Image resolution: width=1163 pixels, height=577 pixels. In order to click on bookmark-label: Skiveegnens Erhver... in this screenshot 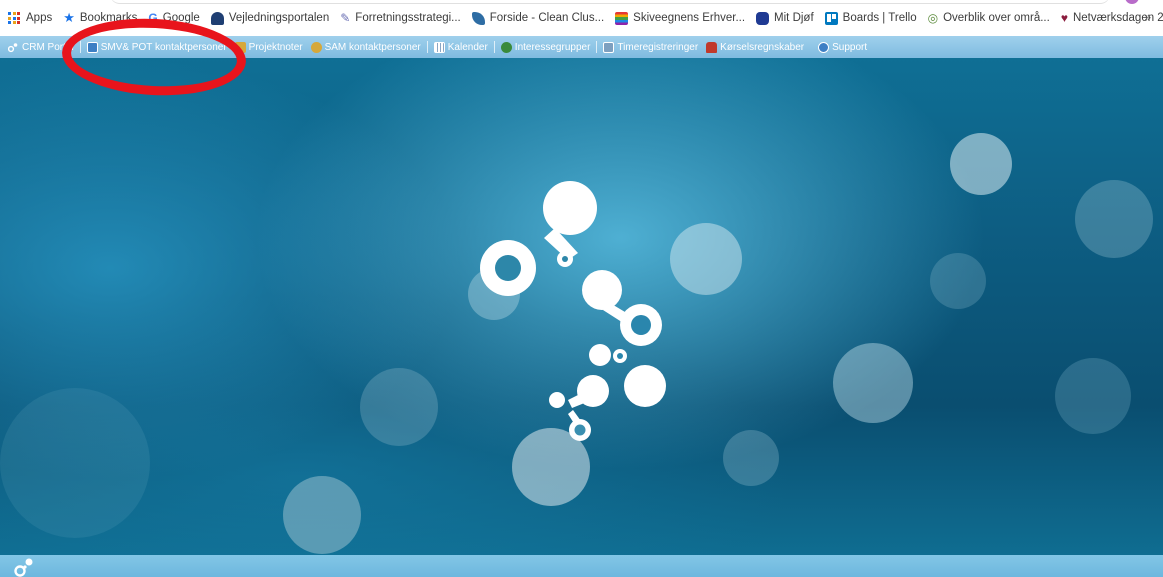, I will do `click(689, 18)`.